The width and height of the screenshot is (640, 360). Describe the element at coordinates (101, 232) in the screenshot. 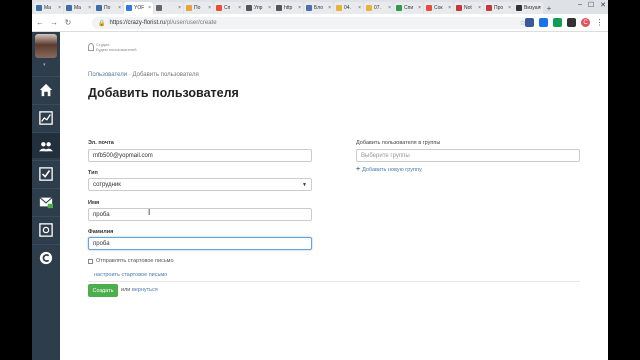

I see `lastname-label: Фамилия` at that location.